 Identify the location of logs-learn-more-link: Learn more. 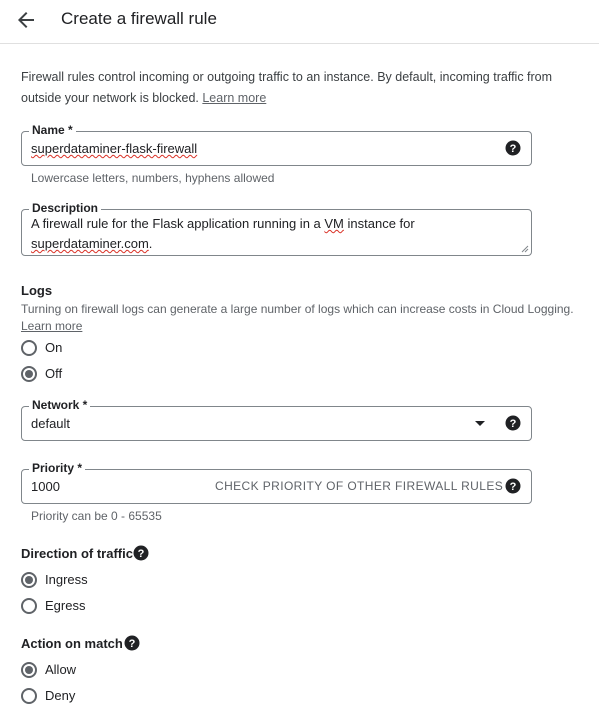
(51, 326).